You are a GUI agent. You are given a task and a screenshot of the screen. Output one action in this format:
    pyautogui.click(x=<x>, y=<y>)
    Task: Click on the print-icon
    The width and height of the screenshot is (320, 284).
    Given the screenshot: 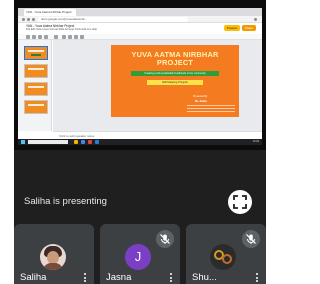 What is the action you would take?
    pyautogui.click(x=46, y=37)
    